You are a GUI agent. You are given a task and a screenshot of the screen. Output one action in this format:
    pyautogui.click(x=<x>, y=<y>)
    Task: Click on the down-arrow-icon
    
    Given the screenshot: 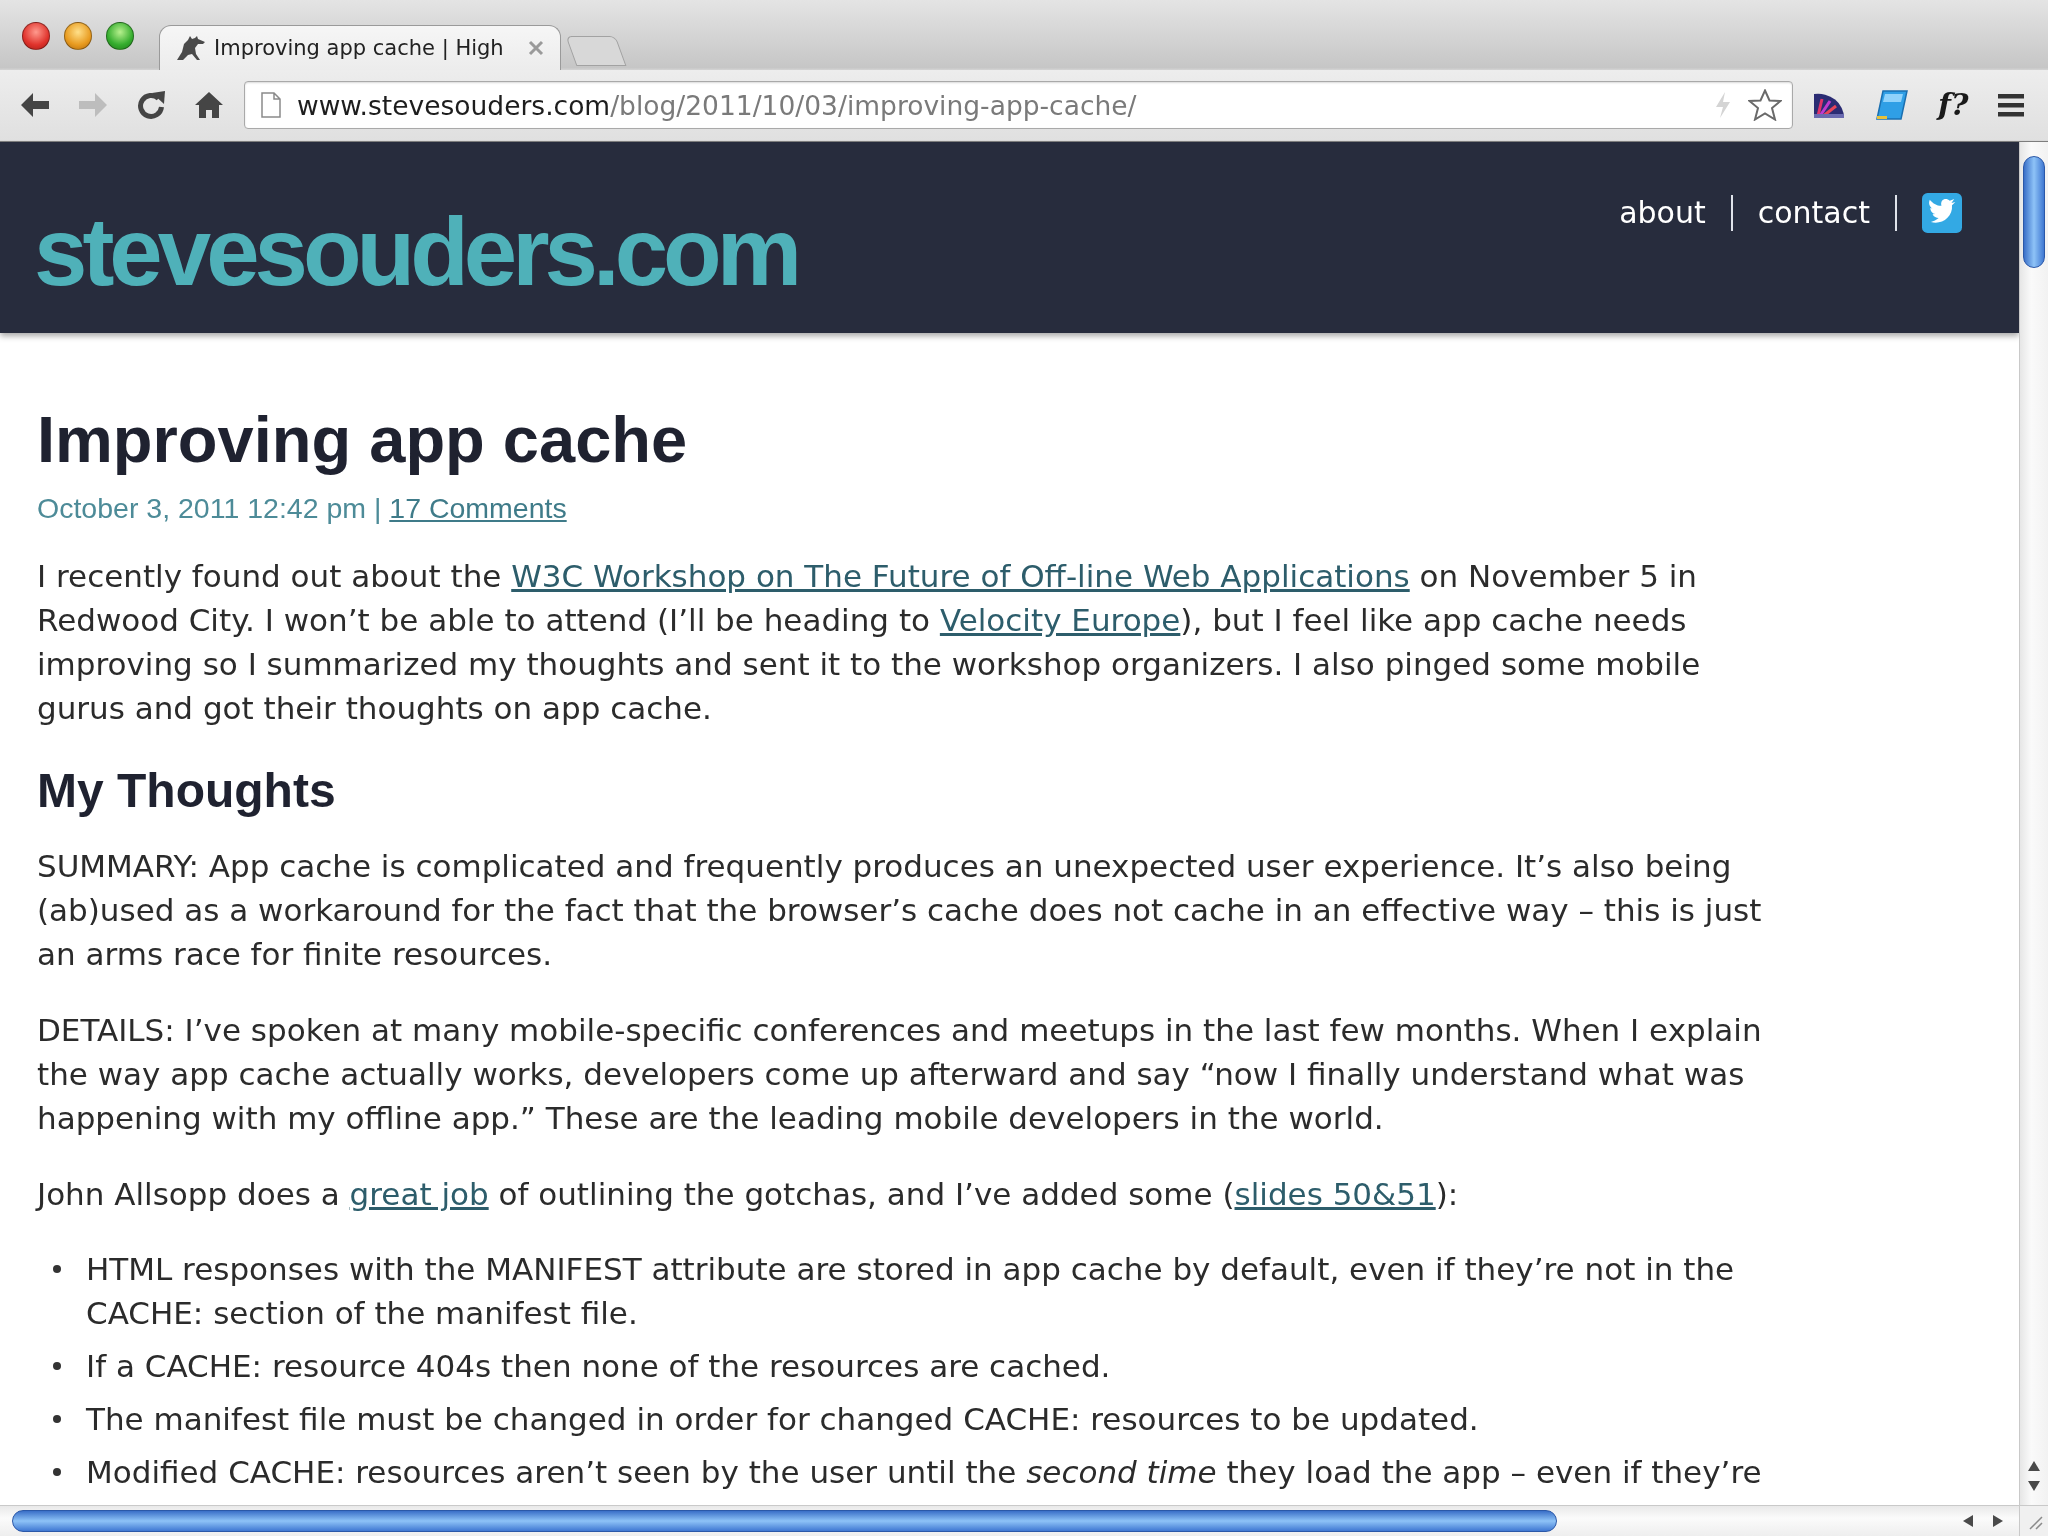 What is the action you would take?
    pyautogui.click(x=2034, y=1486)
    